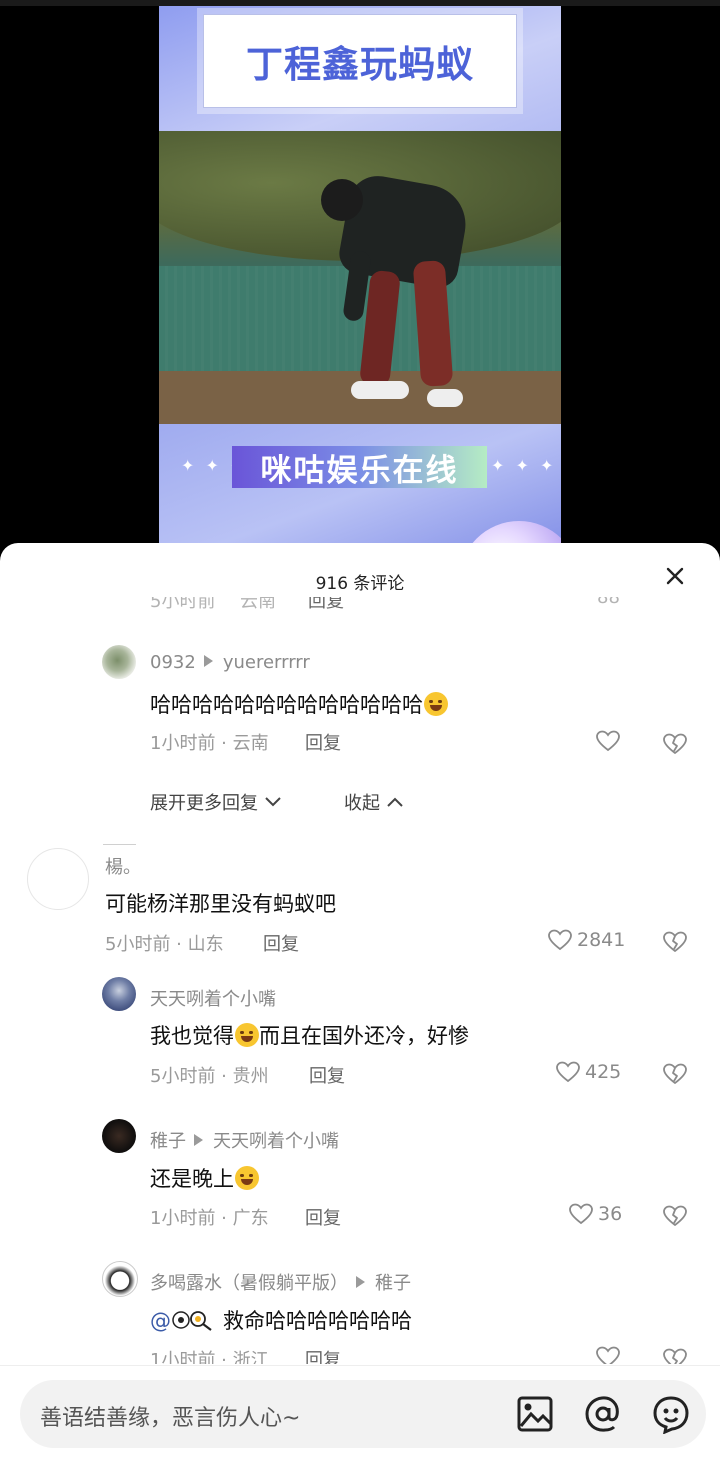 This screenshot has width=720, height=1457. Describe the element at coordinates (273, 802) in the screenshot. I see `chevron-down-icon` at that location.